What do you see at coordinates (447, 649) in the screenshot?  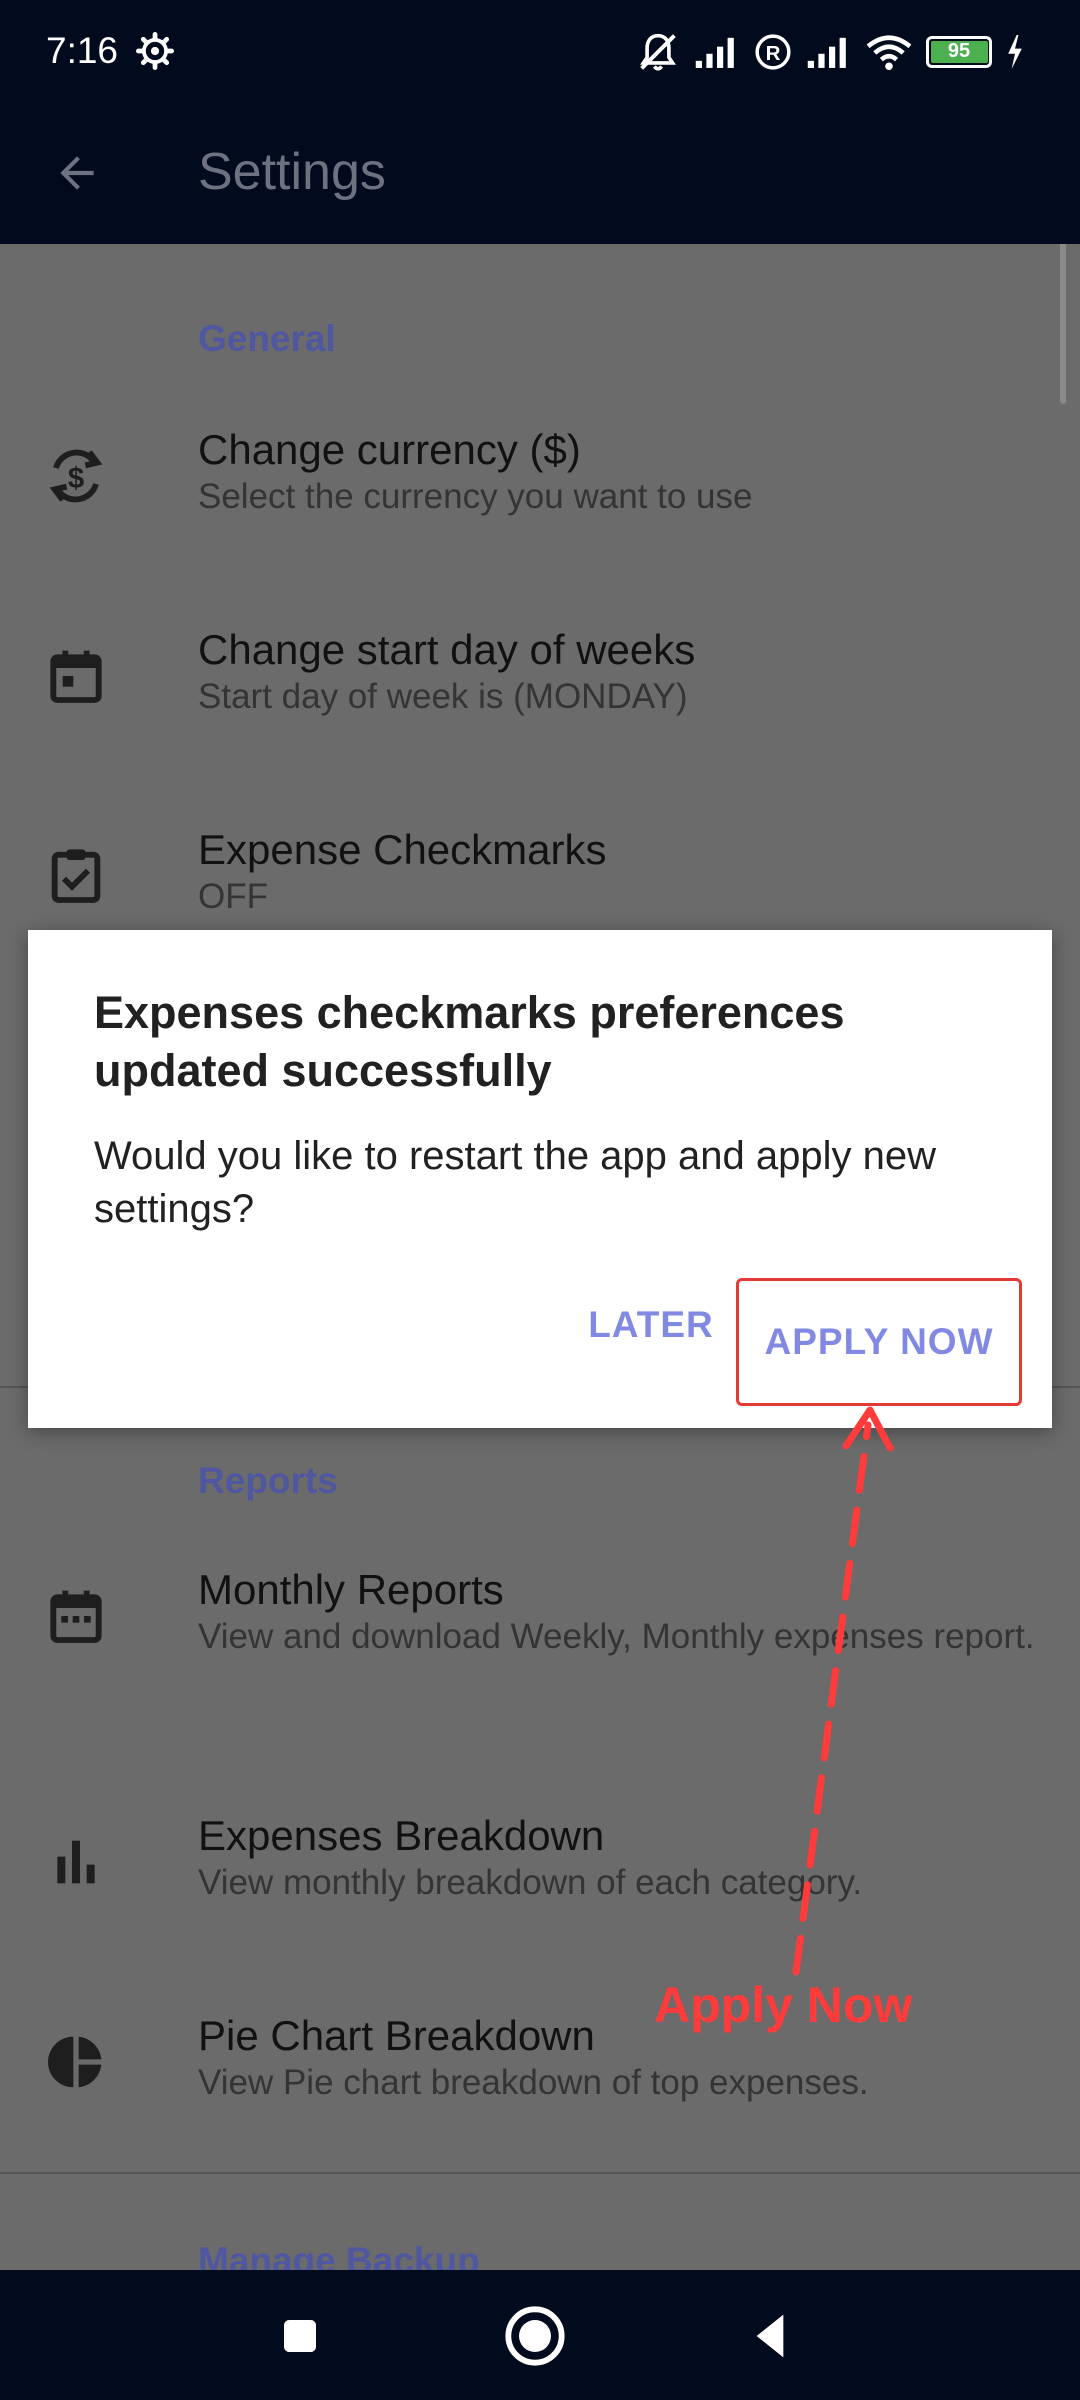 I see `setting-title: Change start day of weeks` at bounding box center [447, 649].